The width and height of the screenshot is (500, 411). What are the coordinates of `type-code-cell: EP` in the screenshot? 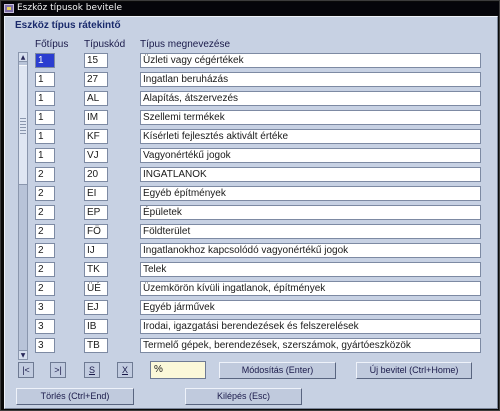 It's located at (96, 212).